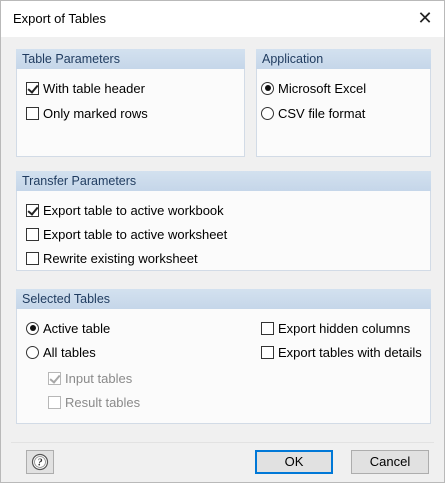  I want to click on rewrite-existing-worksheet-option: Rewrite existing worksheet, so click(112, 258).